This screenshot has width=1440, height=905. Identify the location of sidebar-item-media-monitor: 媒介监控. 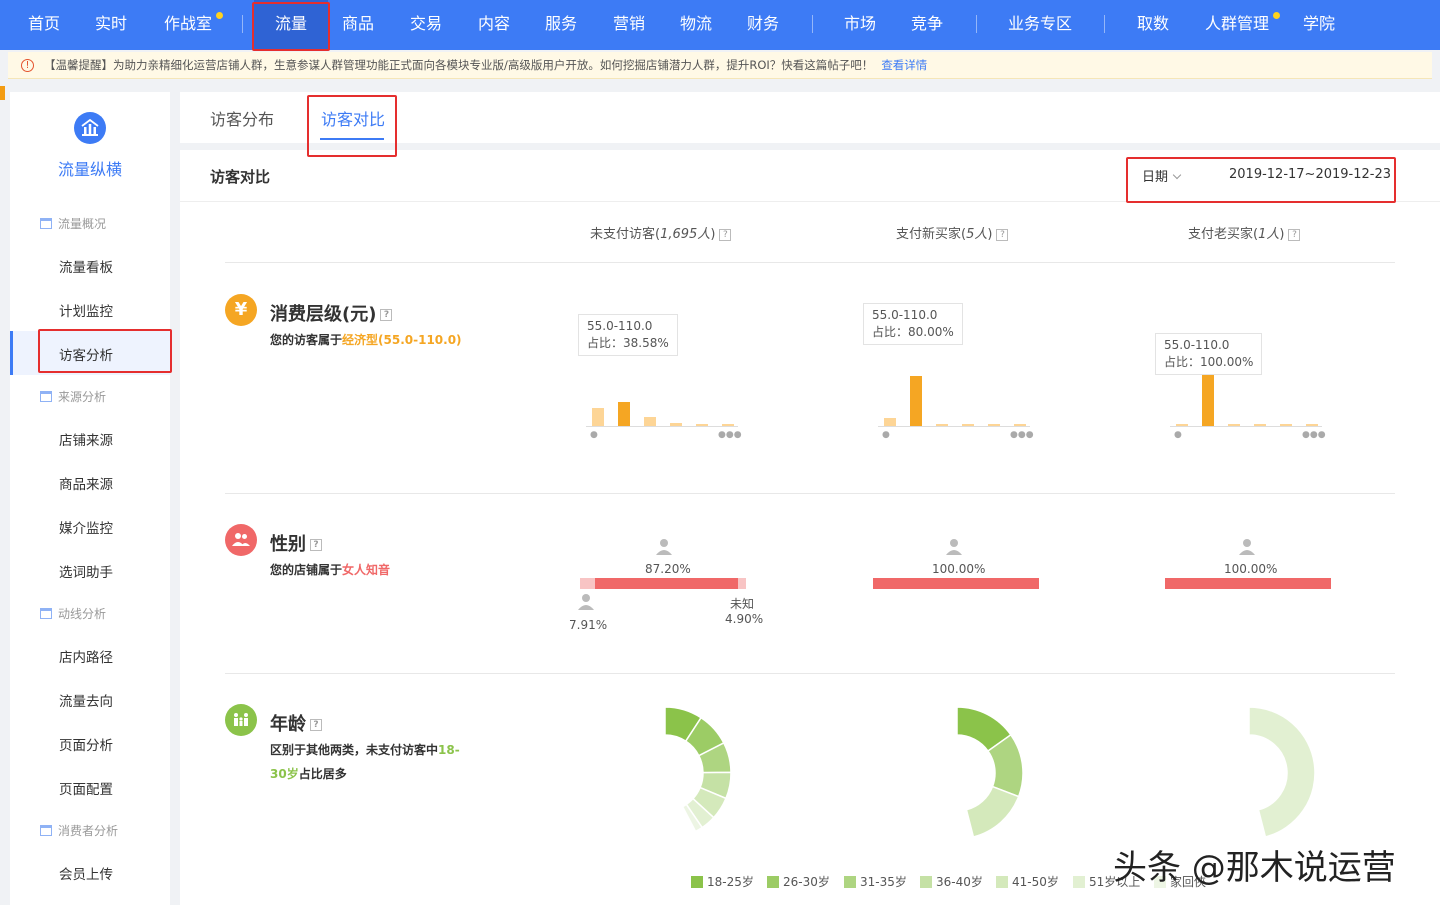
(86, 527).